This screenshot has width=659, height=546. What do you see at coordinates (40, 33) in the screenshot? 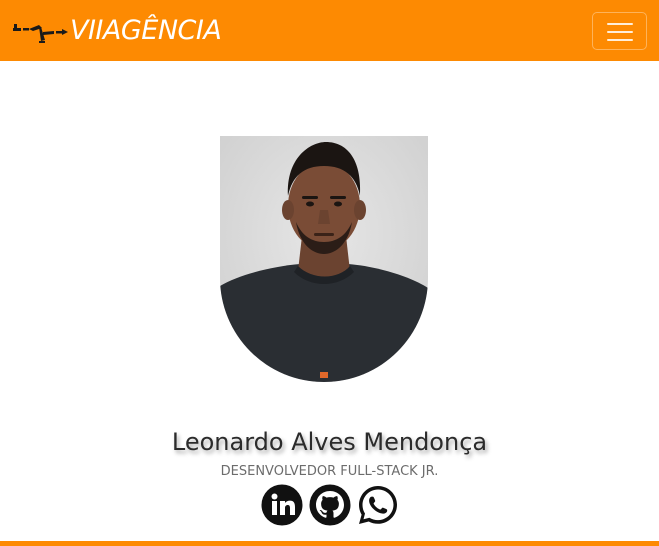
I see `airplane-icon` at bounding box center [40, 33].